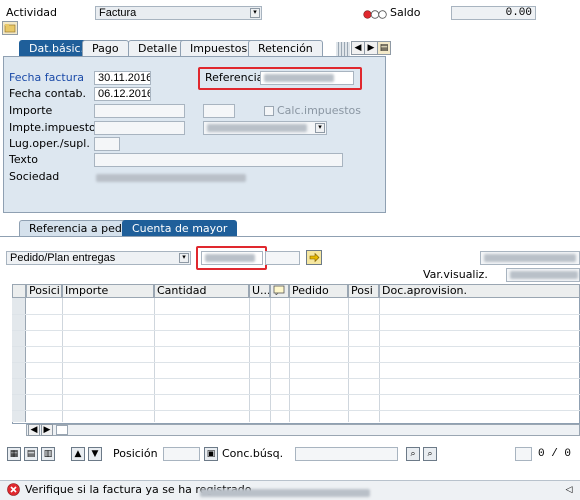  Describe the element at coordinates (52, 127) in the screenshot. I see `impte-impuesto-label: Impte.impuesto` at that location.